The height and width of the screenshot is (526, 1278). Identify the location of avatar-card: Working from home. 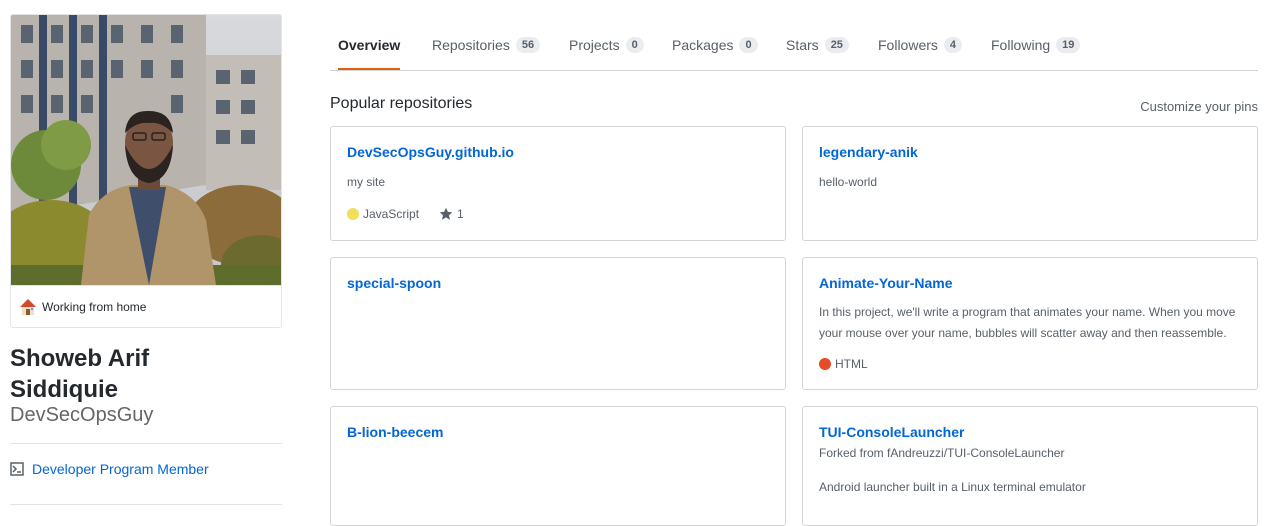
(146, 171).